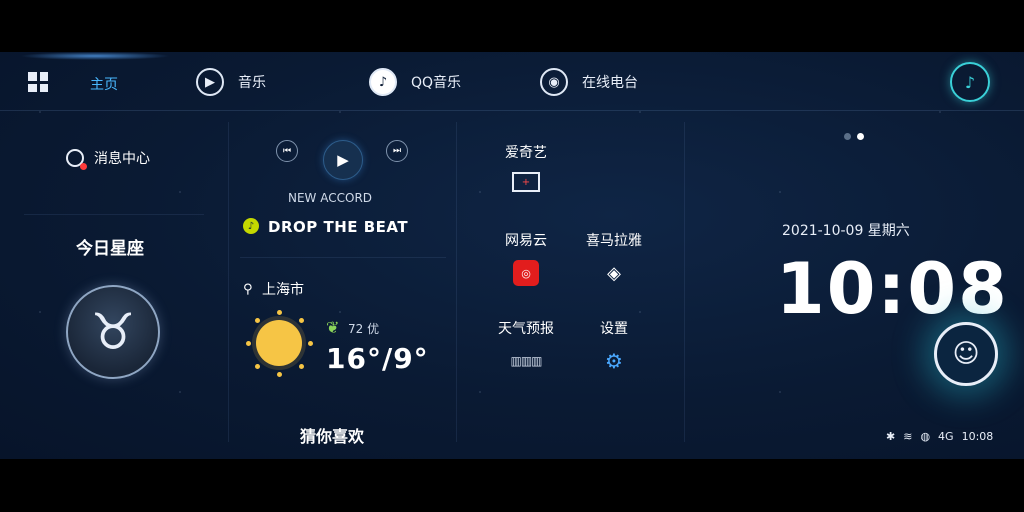 This screenshot has height=512, width=1024. What do you see at coordinates (925, 436) in the screenshot?
I see `hotspot-icon: ◍` at bounding box center [925, 436].